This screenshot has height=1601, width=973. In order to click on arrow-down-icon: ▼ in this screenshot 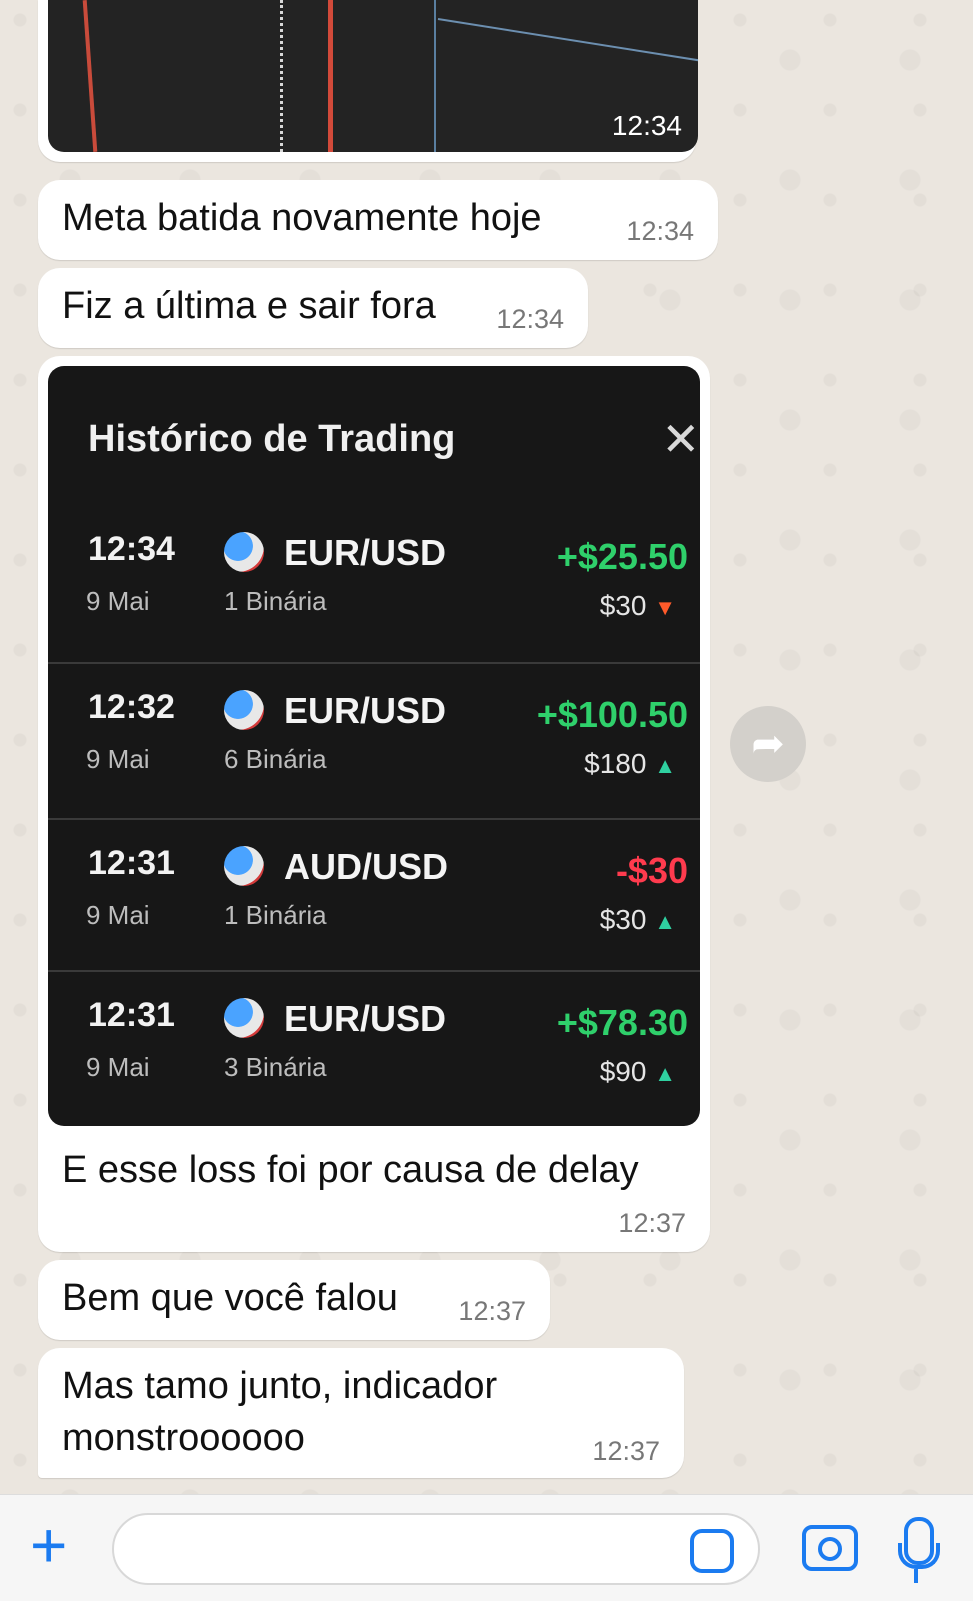, I will do `click(665, 607)`.